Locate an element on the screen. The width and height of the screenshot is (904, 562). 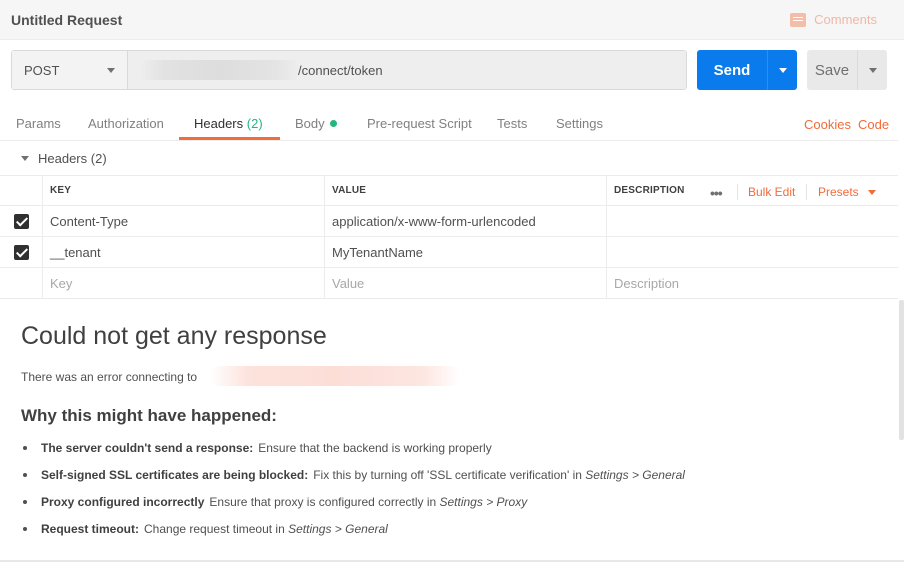
headers-section-toggle: Headers (2) is located at coordinates (64, 158).